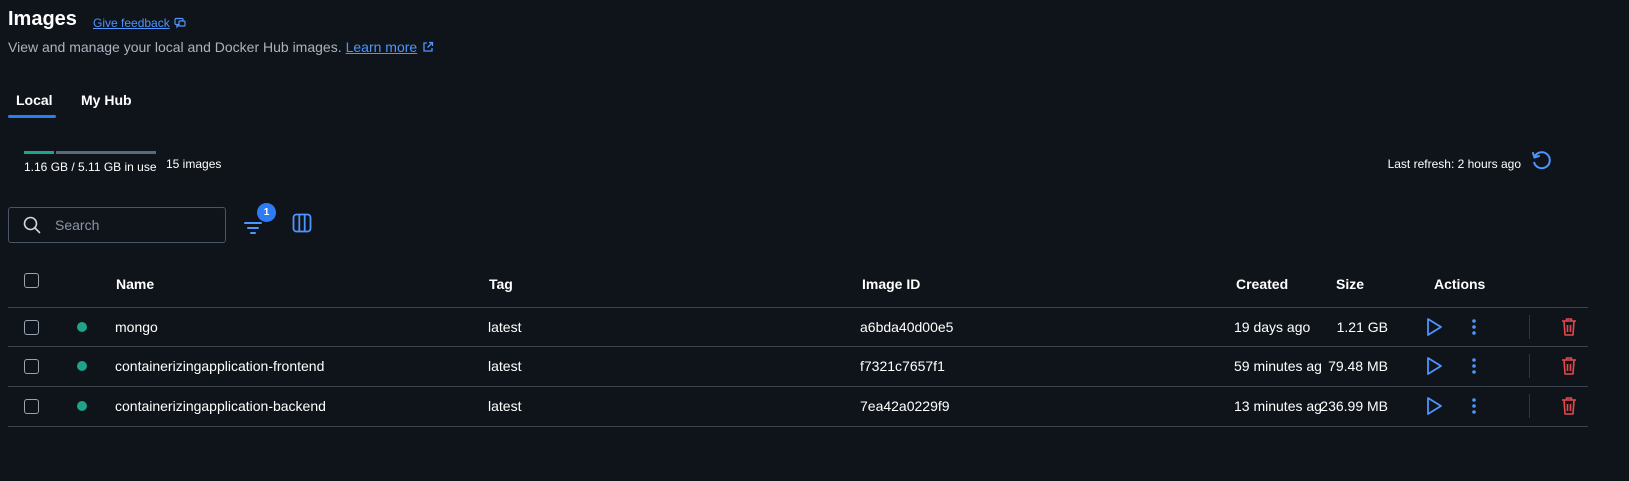 The height and width of the screenshot is (481, 1629). What do you see at coordinates (32, 116) in the screenshot?
I see `active-tab-indicator` at bounding box center [32, 116].